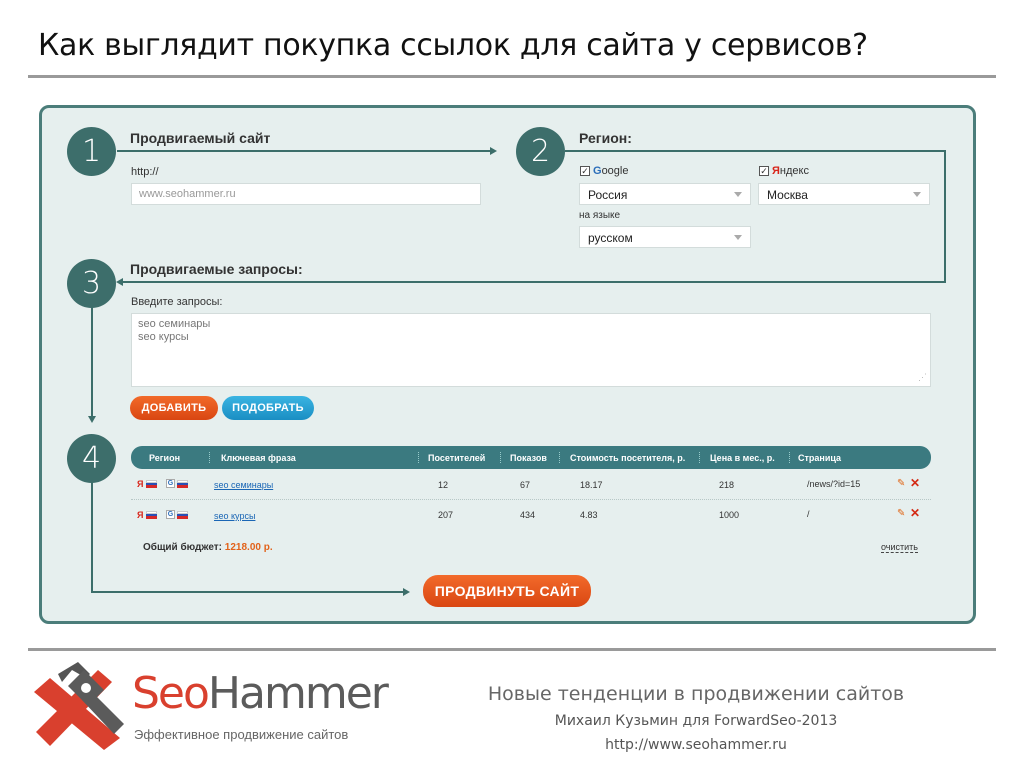  I want to click on step-3-badge: 3, so click(91, 283).